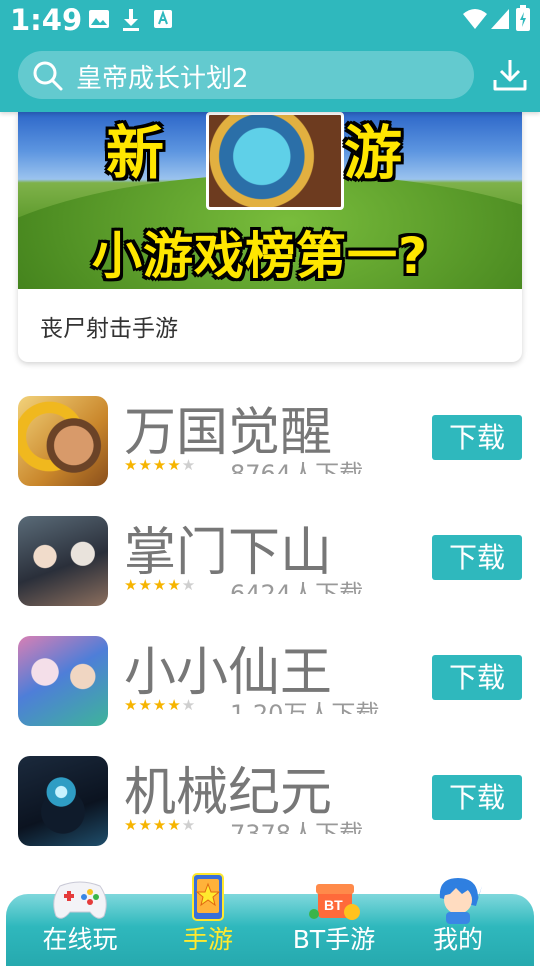 The image size is (540, 966). What do you see at coordinates (270, 441) in the screenshot?
I see `list-item: 万国觉醒 ★★★★★ 8764人下载 下载` at bounding box center [270, 441].